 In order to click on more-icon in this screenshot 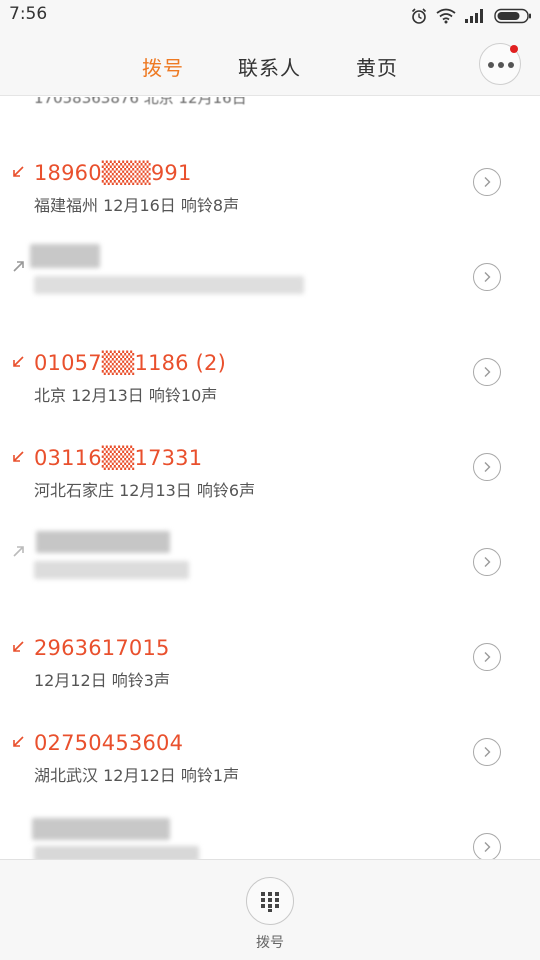, I will do `click(501, 65)`.